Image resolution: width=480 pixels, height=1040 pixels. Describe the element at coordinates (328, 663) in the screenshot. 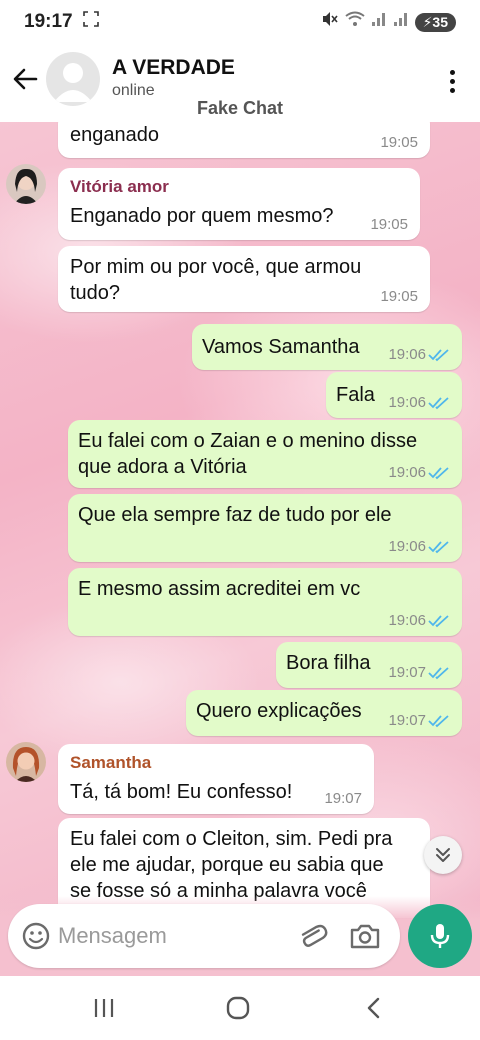

I see `message-text: Bora filha` at that location.